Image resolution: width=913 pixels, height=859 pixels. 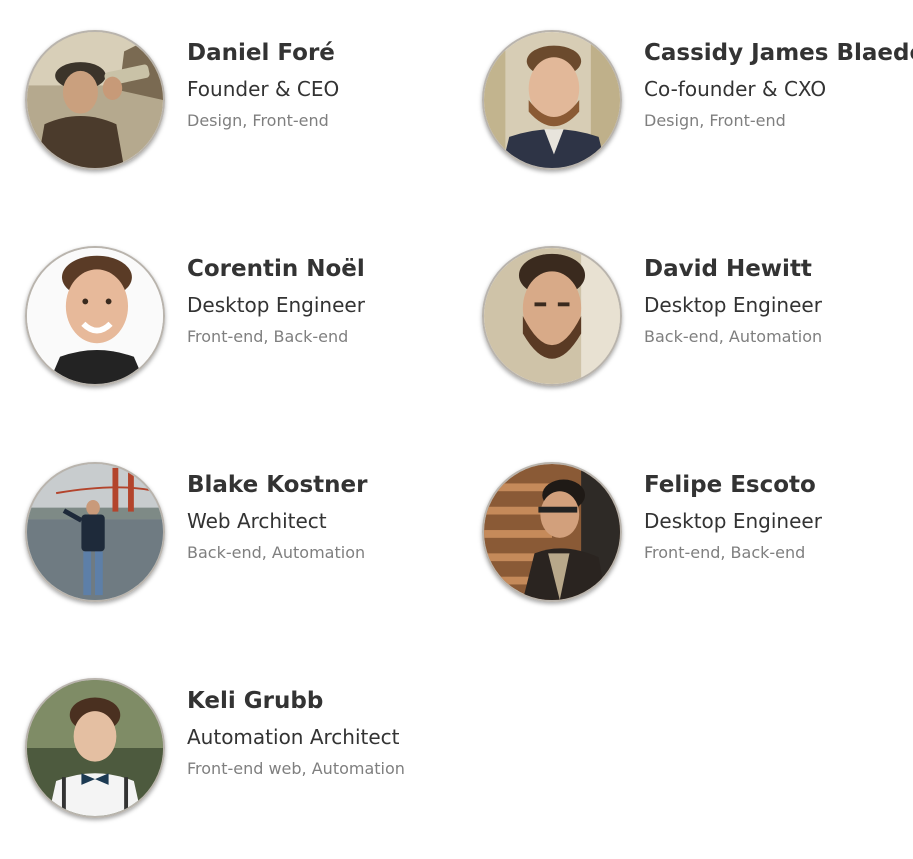 What do you see at coordinates (257, 521) in the screenshot?
I see `member-role: Web Architect` at bounding box center [257, 521].